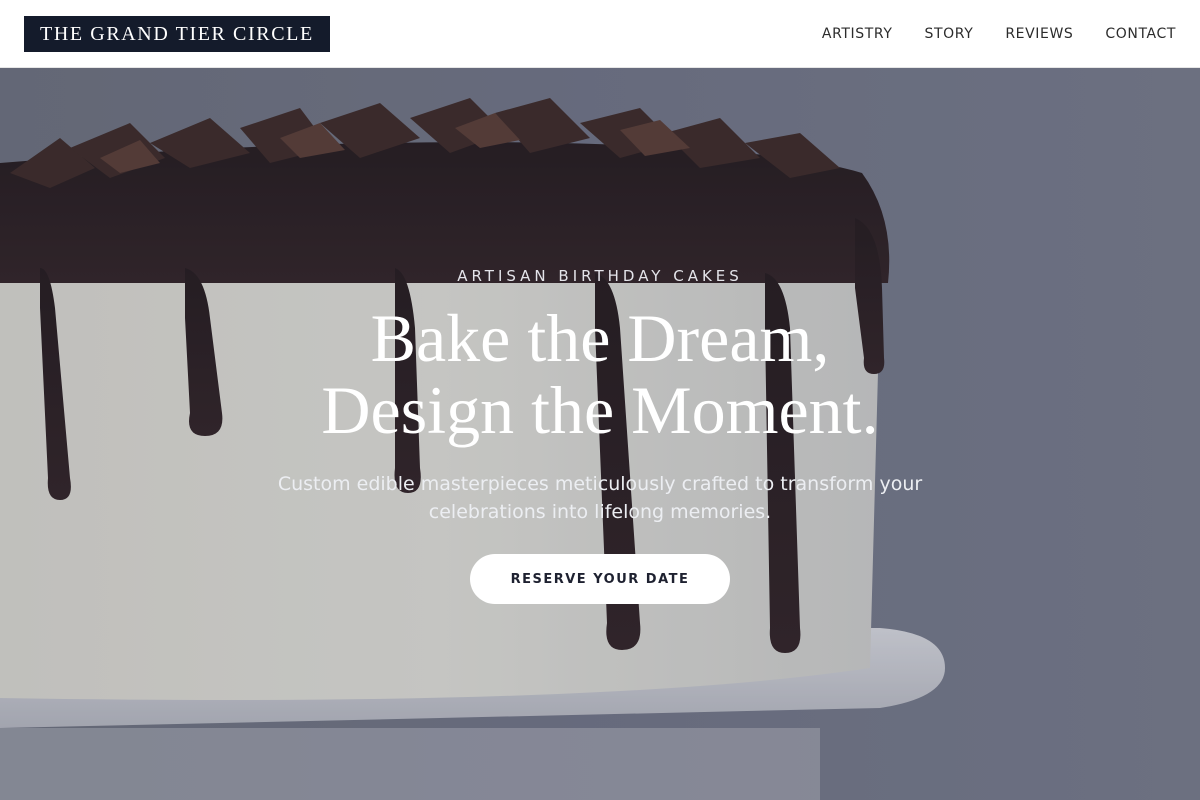 Image resolution: width=1200 pixels, height=800 pixels. What do you see at coordinates (857, 34) in the screenshot?
I see `nav-item-artistry: ARTISTRY` at bounding box center [857, 34].